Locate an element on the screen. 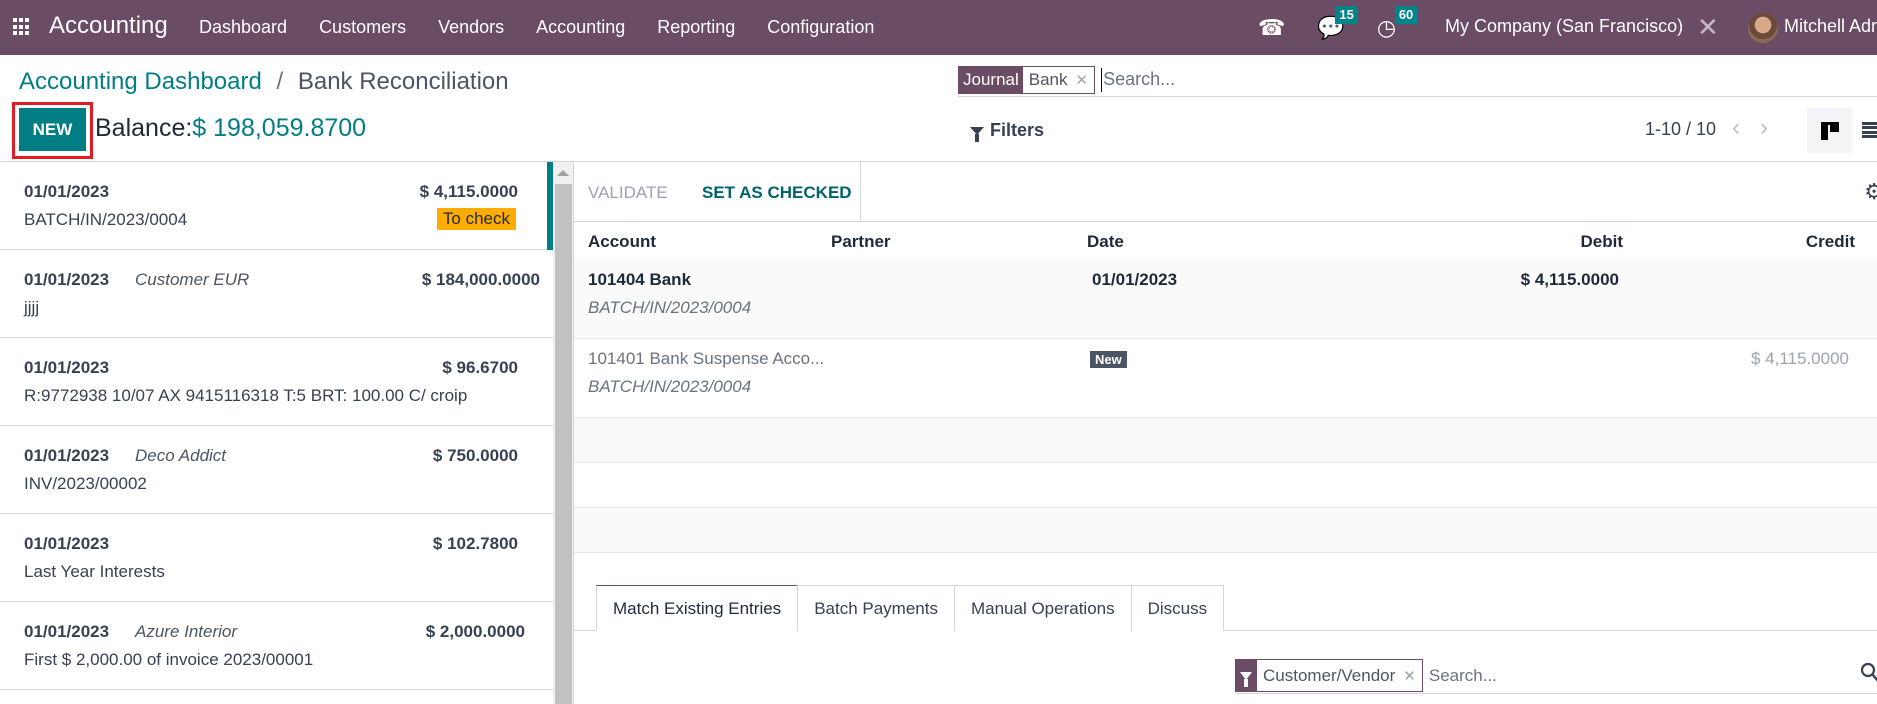  statement-partner: Customer EUR is located at coordinates (192, 279).